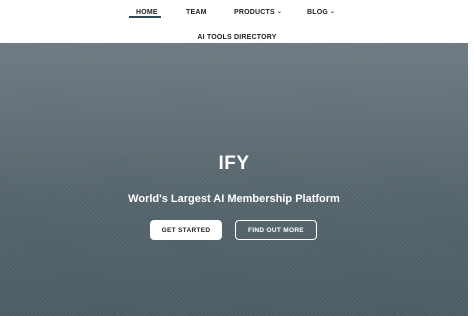 The image size is (474, 316). I want to click on nav-home-active-indicator, so click(145, 17).